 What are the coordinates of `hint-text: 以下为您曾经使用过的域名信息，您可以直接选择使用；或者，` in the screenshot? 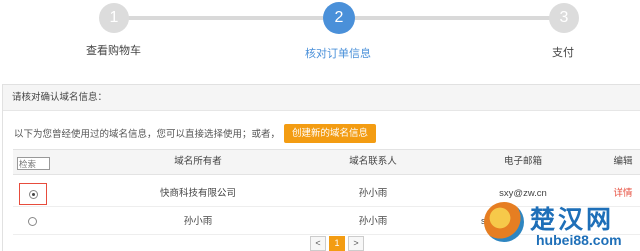 It's located at (147, 134).